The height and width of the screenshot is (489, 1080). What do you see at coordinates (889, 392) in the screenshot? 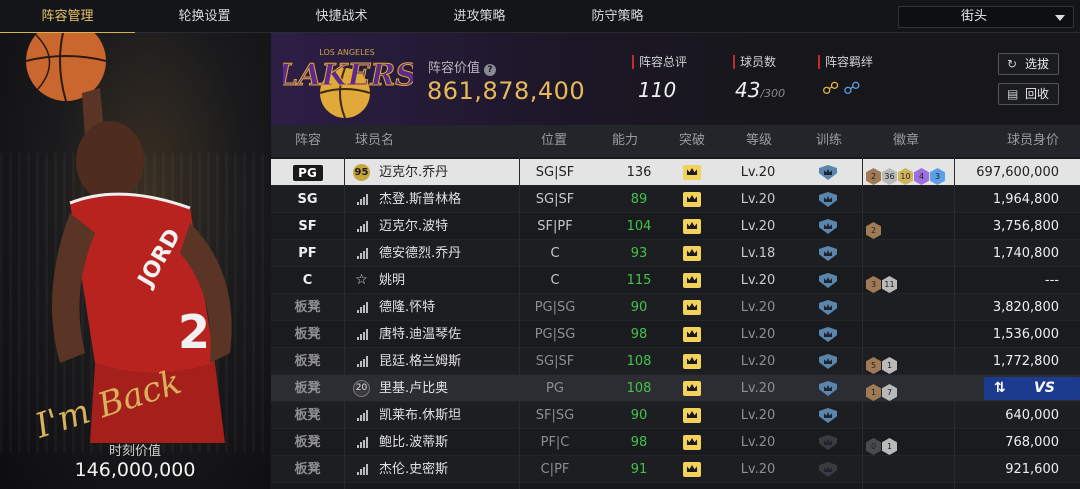
I see `badge-icon: 7` at bounding box center [889, 392].